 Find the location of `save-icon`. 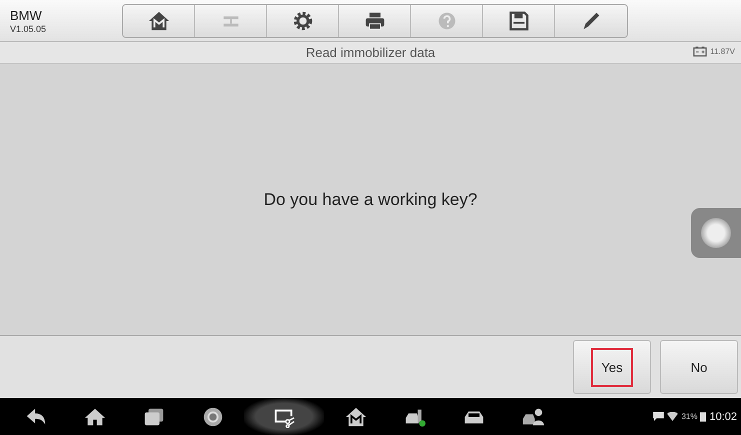

save-icon is located at coordinates (519, 21).